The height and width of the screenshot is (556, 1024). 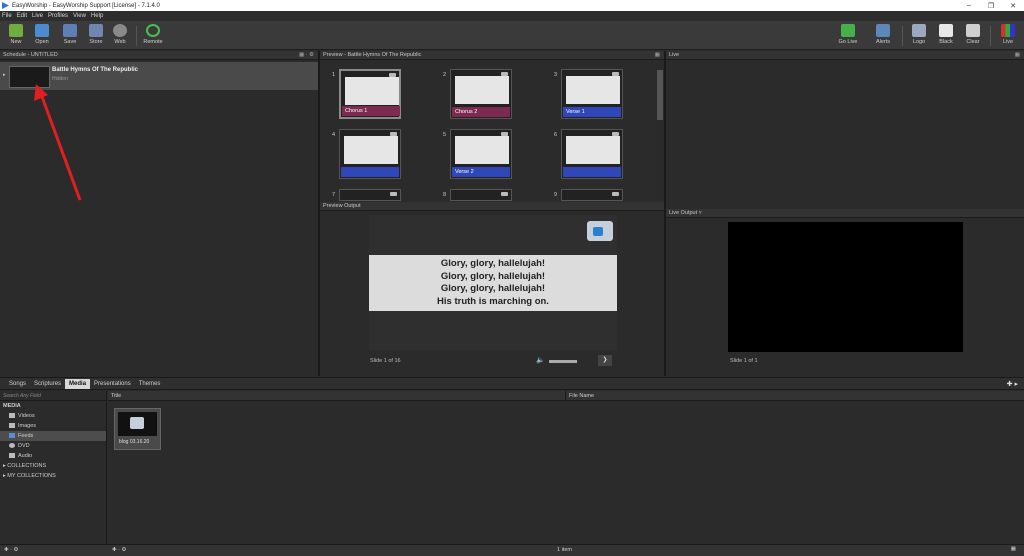 What do you see at coordinates (120, 30) in the screenshot?
I see `web-icon` at bounding box center [120, 30].